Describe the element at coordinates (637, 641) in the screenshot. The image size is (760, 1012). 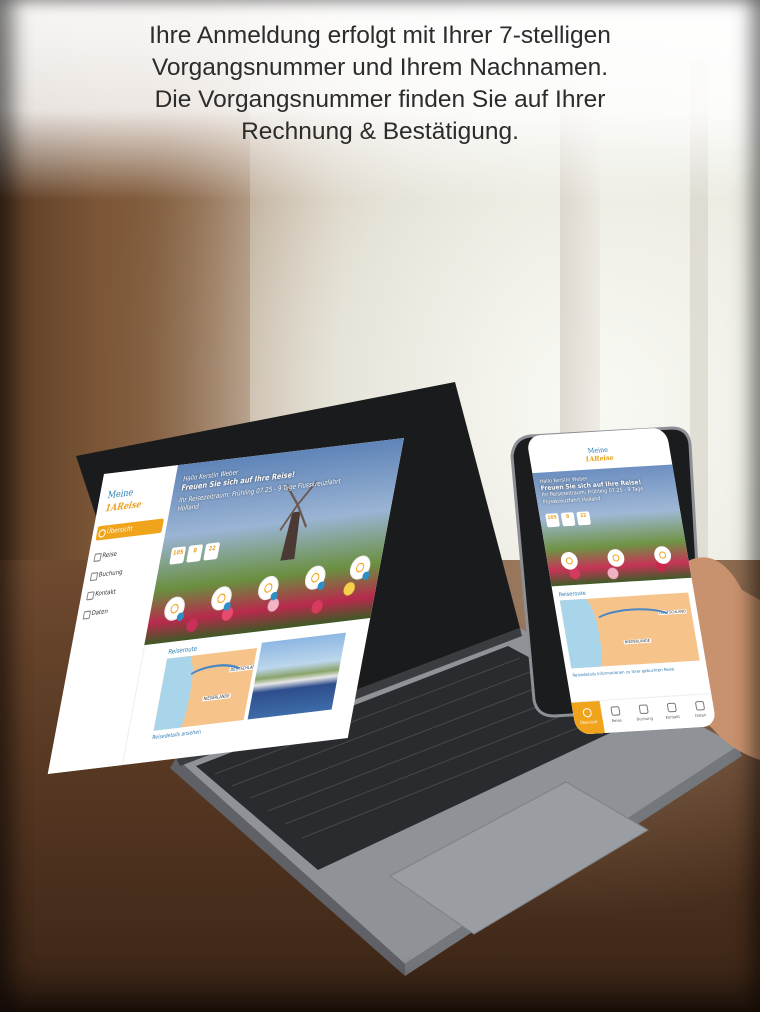
I see `map-label-netherlands: NIEDERLANDE` at that location.